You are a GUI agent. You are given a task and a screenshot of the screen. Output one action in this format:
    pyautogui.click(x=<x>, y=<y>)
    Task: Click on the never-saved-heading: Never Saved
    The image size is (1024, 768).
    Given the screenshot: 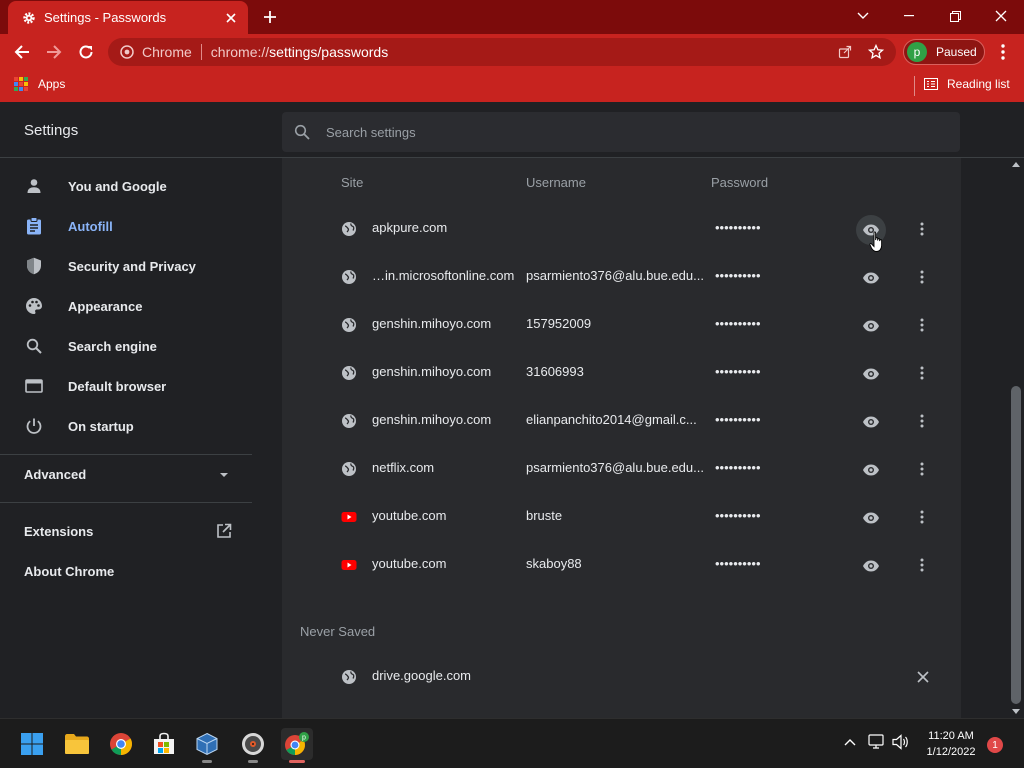 What is the action you would take?
    pyautogui.click(x=338, y=631)
    